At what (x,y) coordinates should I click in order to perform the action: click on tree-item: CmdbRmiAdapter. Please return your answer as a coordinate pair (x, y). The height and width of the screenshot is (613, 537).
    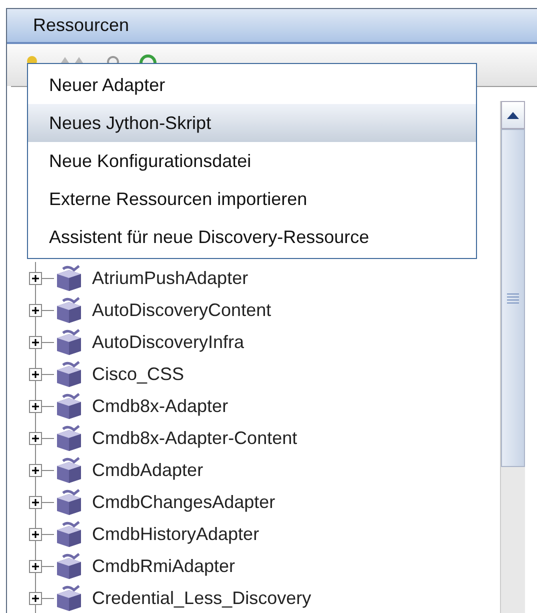
    Looking at the image, I should click on (164, 566).